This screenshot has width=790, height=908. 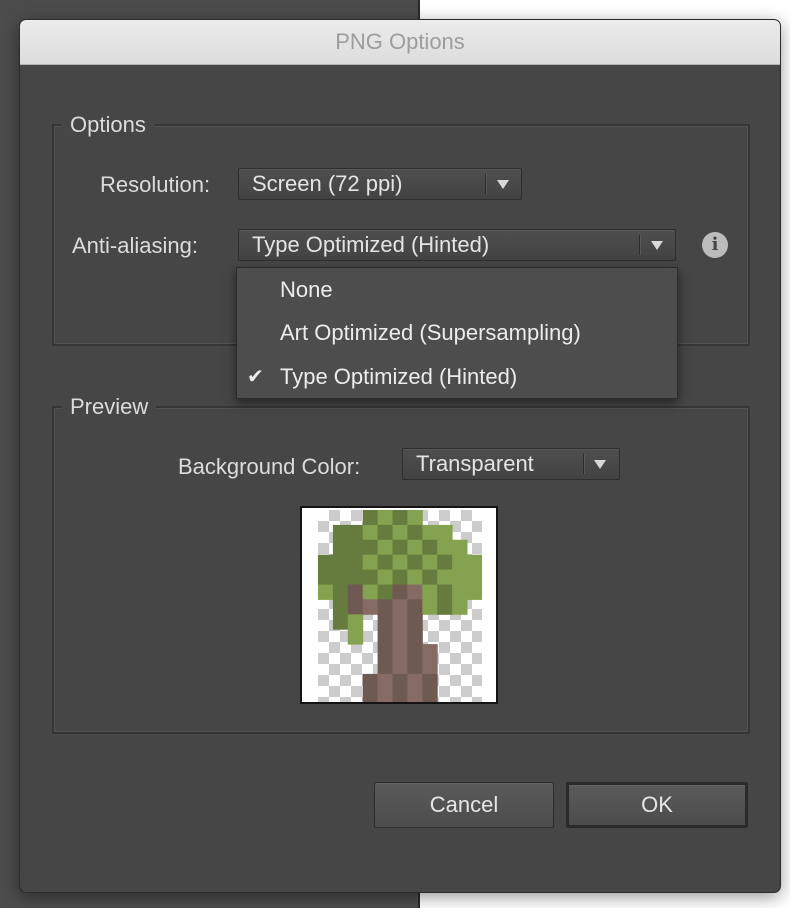 I want to click on preview-image, so click(x=399, y=605).